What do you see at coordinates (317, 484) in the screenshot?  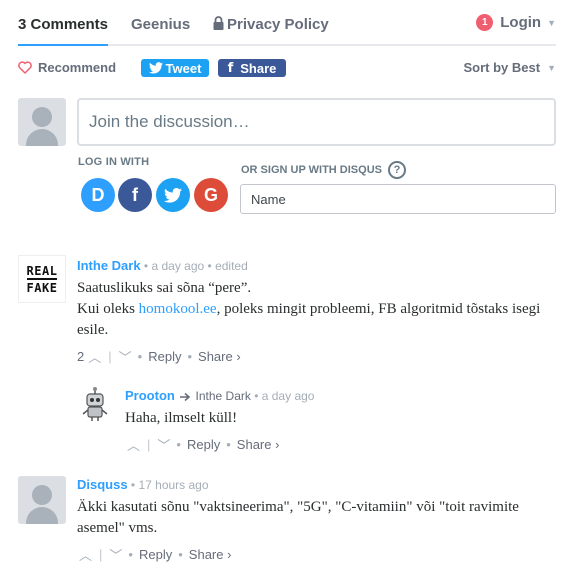 I see `comment-header: Disquss • 17 hours ago` at bounding box center [317, 484].